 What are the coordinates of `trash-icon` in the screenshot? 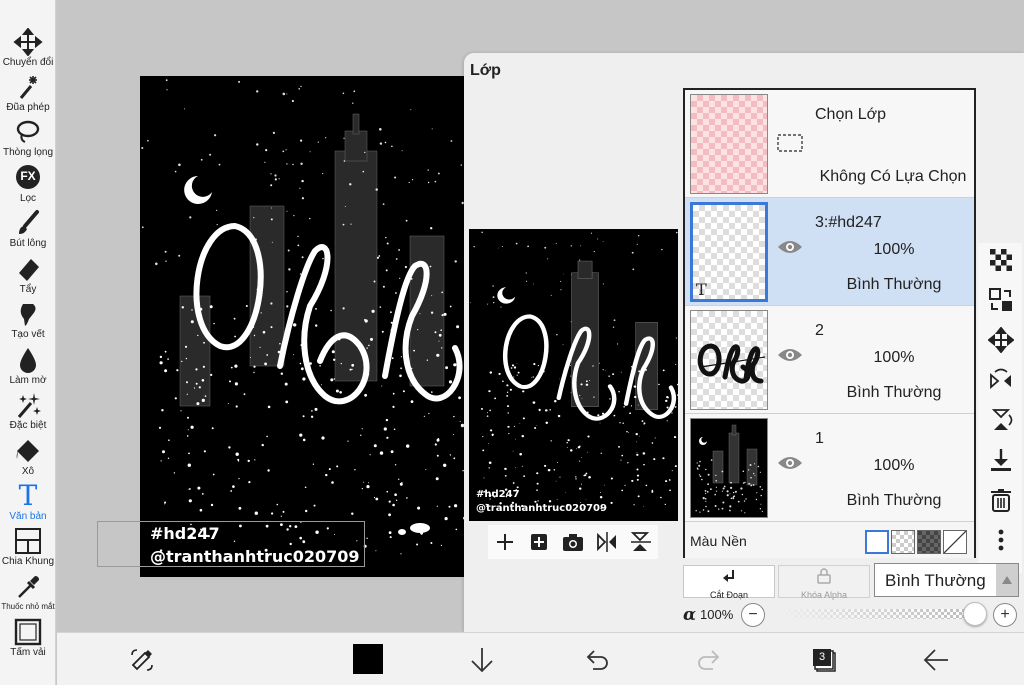 It's located at (1001, 500).